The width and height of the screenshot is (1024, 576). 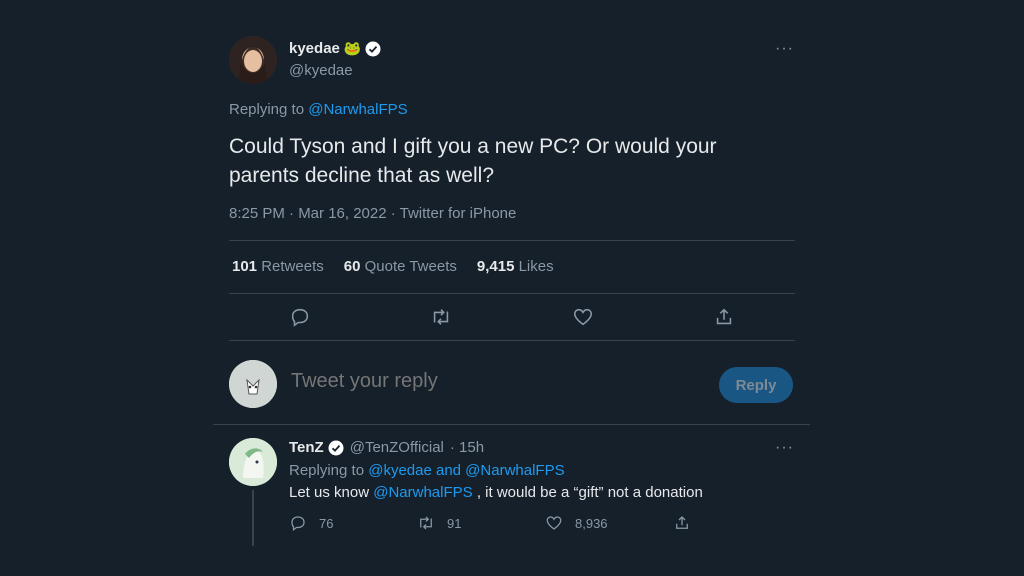 I want to click on reply-reply-action: 76, so click(x=353, y=523).